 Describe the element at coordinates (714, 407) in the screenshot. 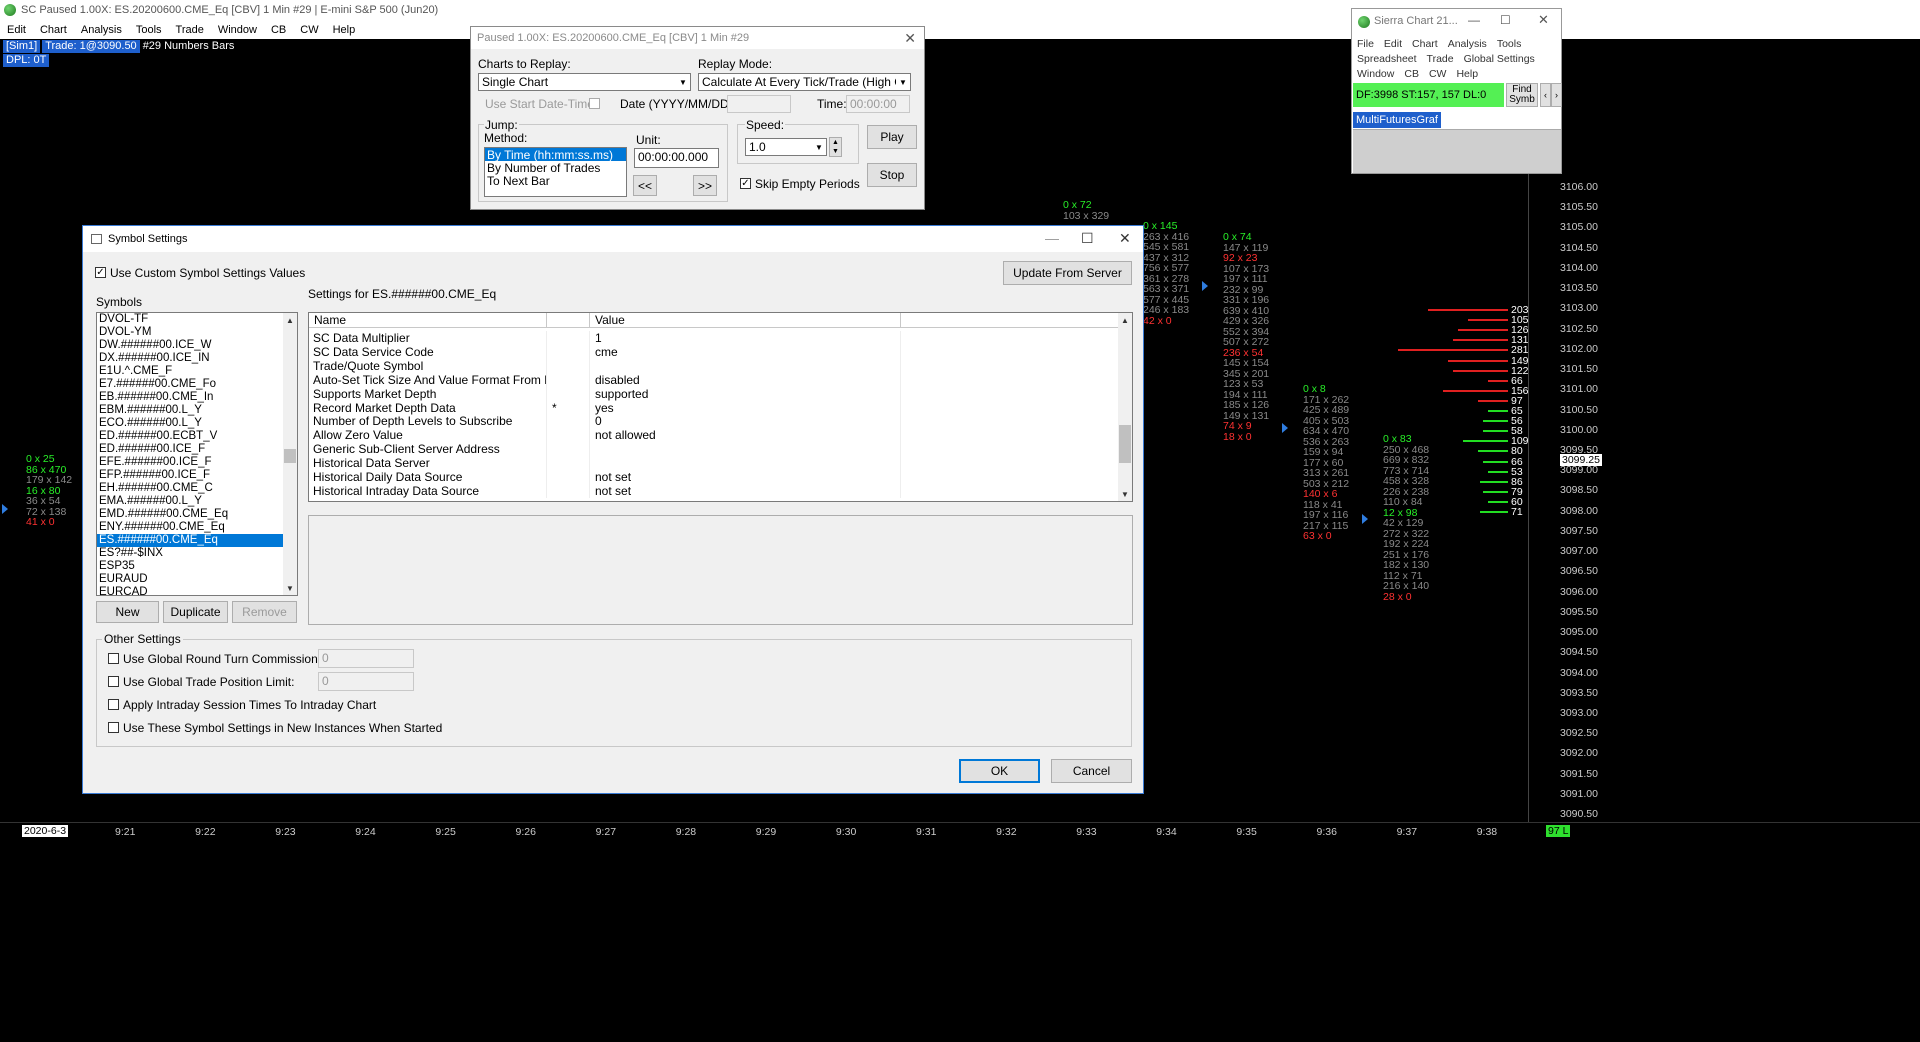

I see `settings-row: Record Market Depth Data * yes` at that location.